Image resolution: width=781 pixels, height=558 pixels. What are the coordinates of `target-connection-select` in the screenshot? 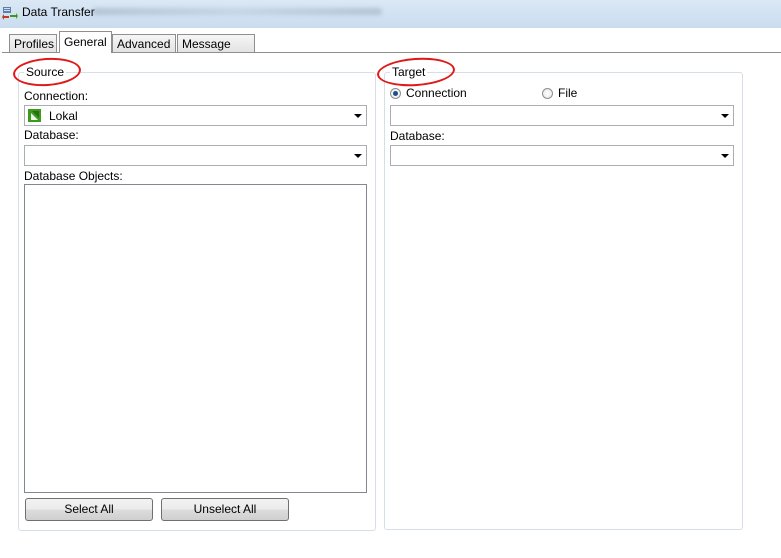 It's located at (562, 115).